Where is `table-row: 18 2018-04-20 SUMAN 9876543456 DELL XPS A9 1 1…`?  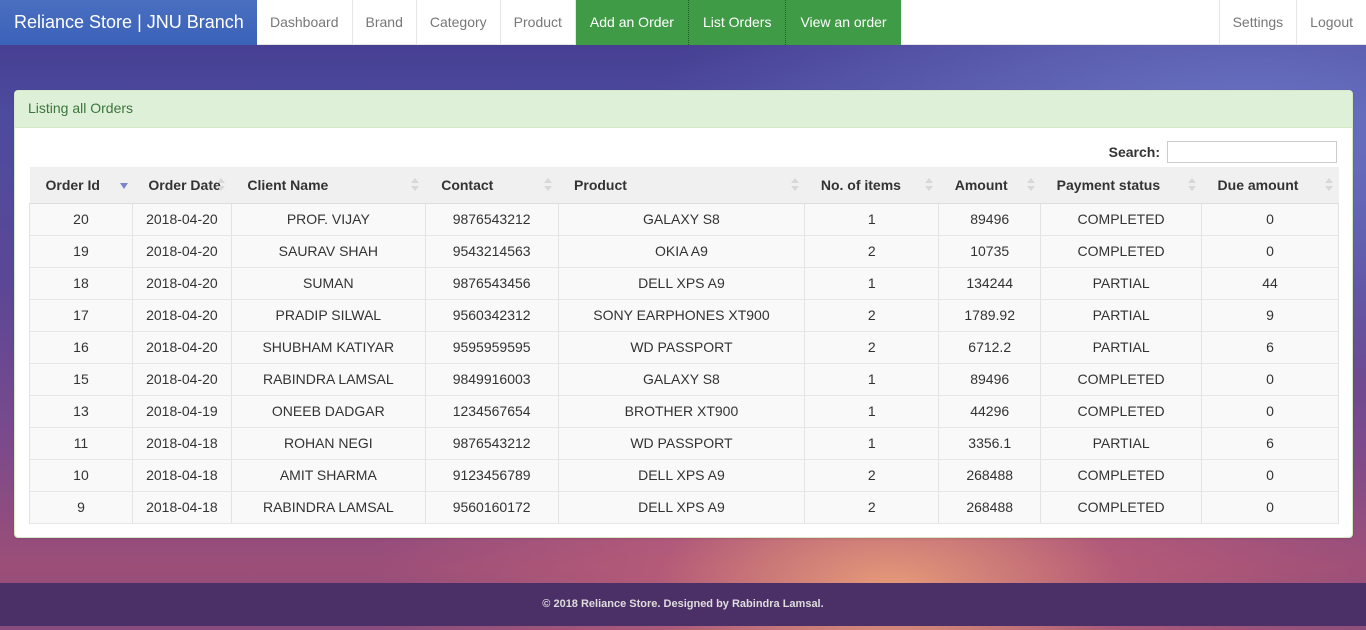 table-row: 18 2018-04-20 SUMAN 9876543456 DELL XPS A9 1 1… is located at coordinates (684, 283).